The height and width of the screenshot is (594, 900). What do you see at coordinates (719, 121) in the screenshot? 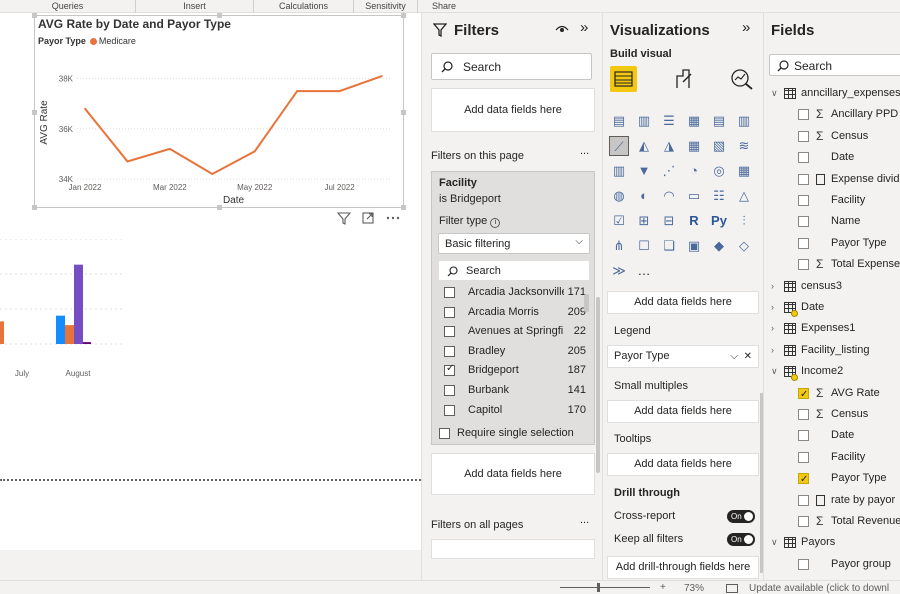
I see `100-bar-icon: ▤` at bounding box center [719, 121].